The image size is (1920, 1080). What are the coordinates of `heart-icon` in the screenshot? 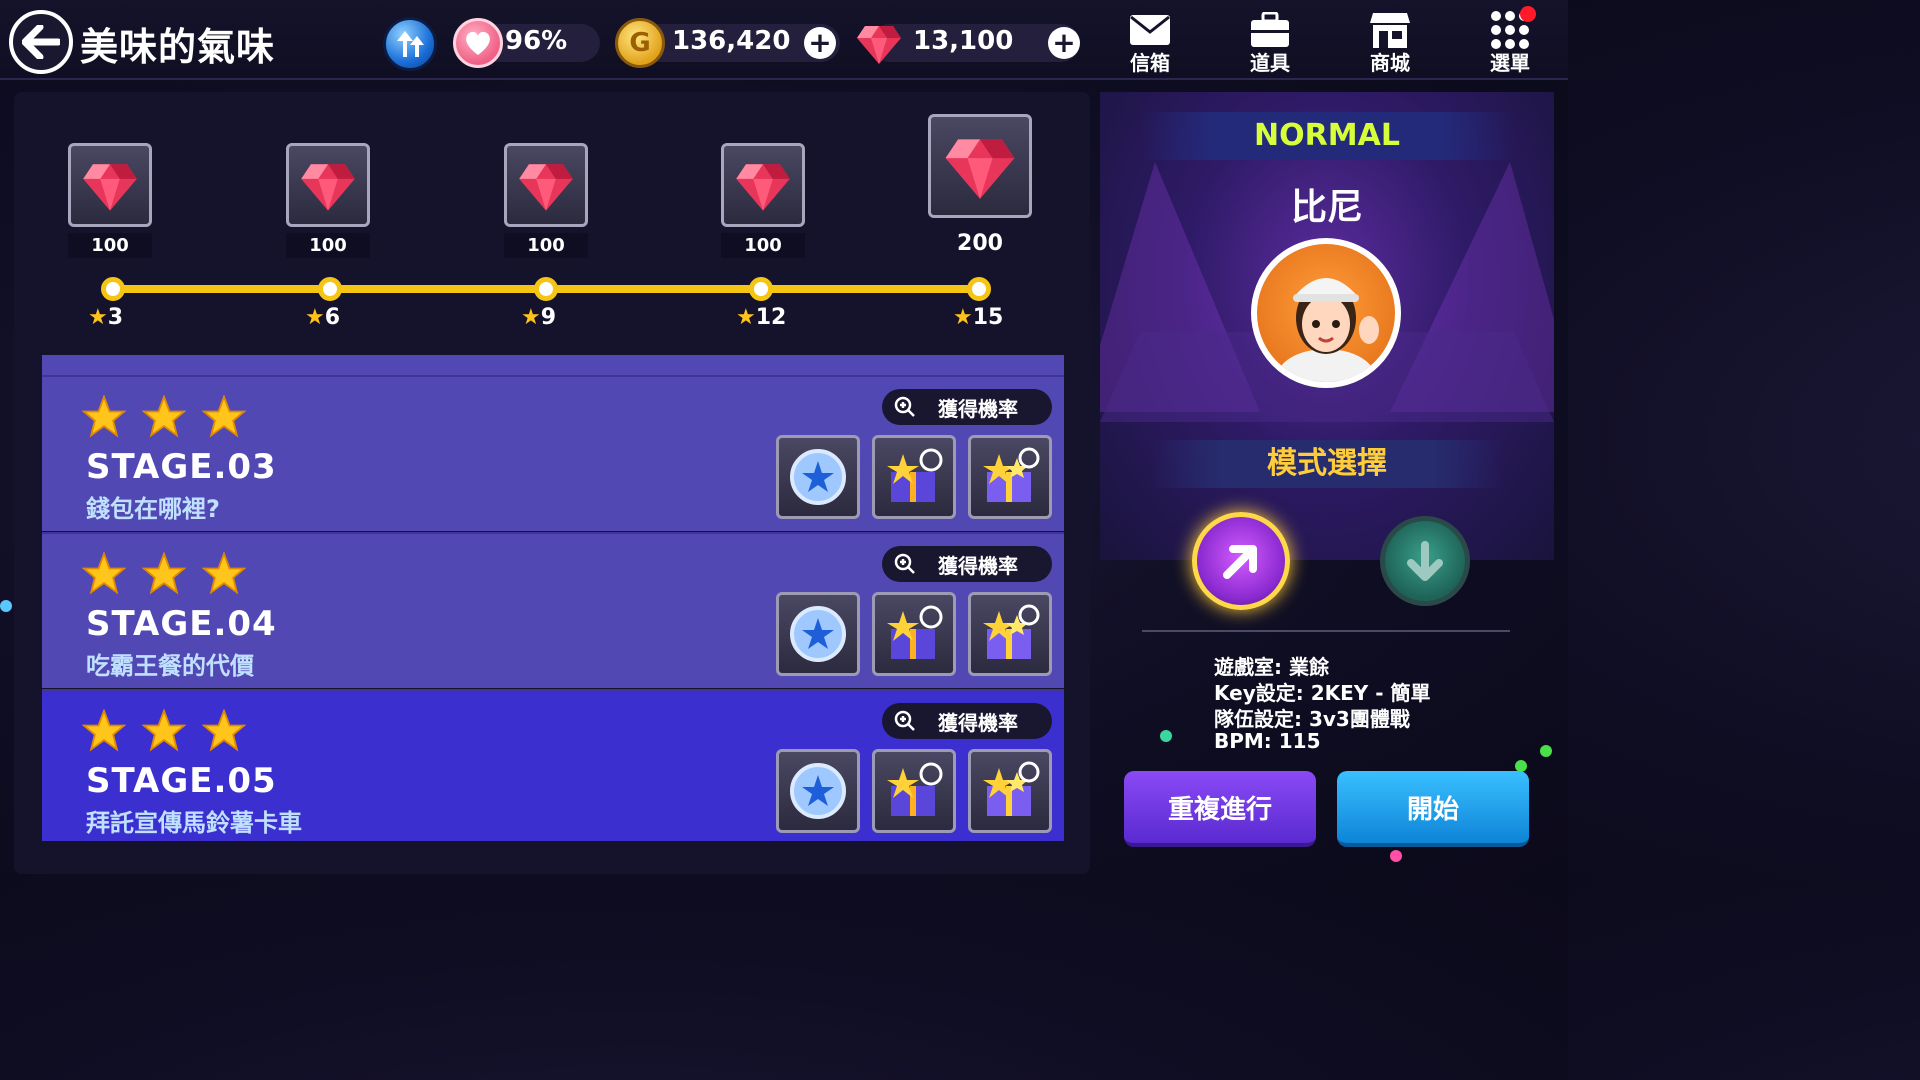 It's located at (478, 43).